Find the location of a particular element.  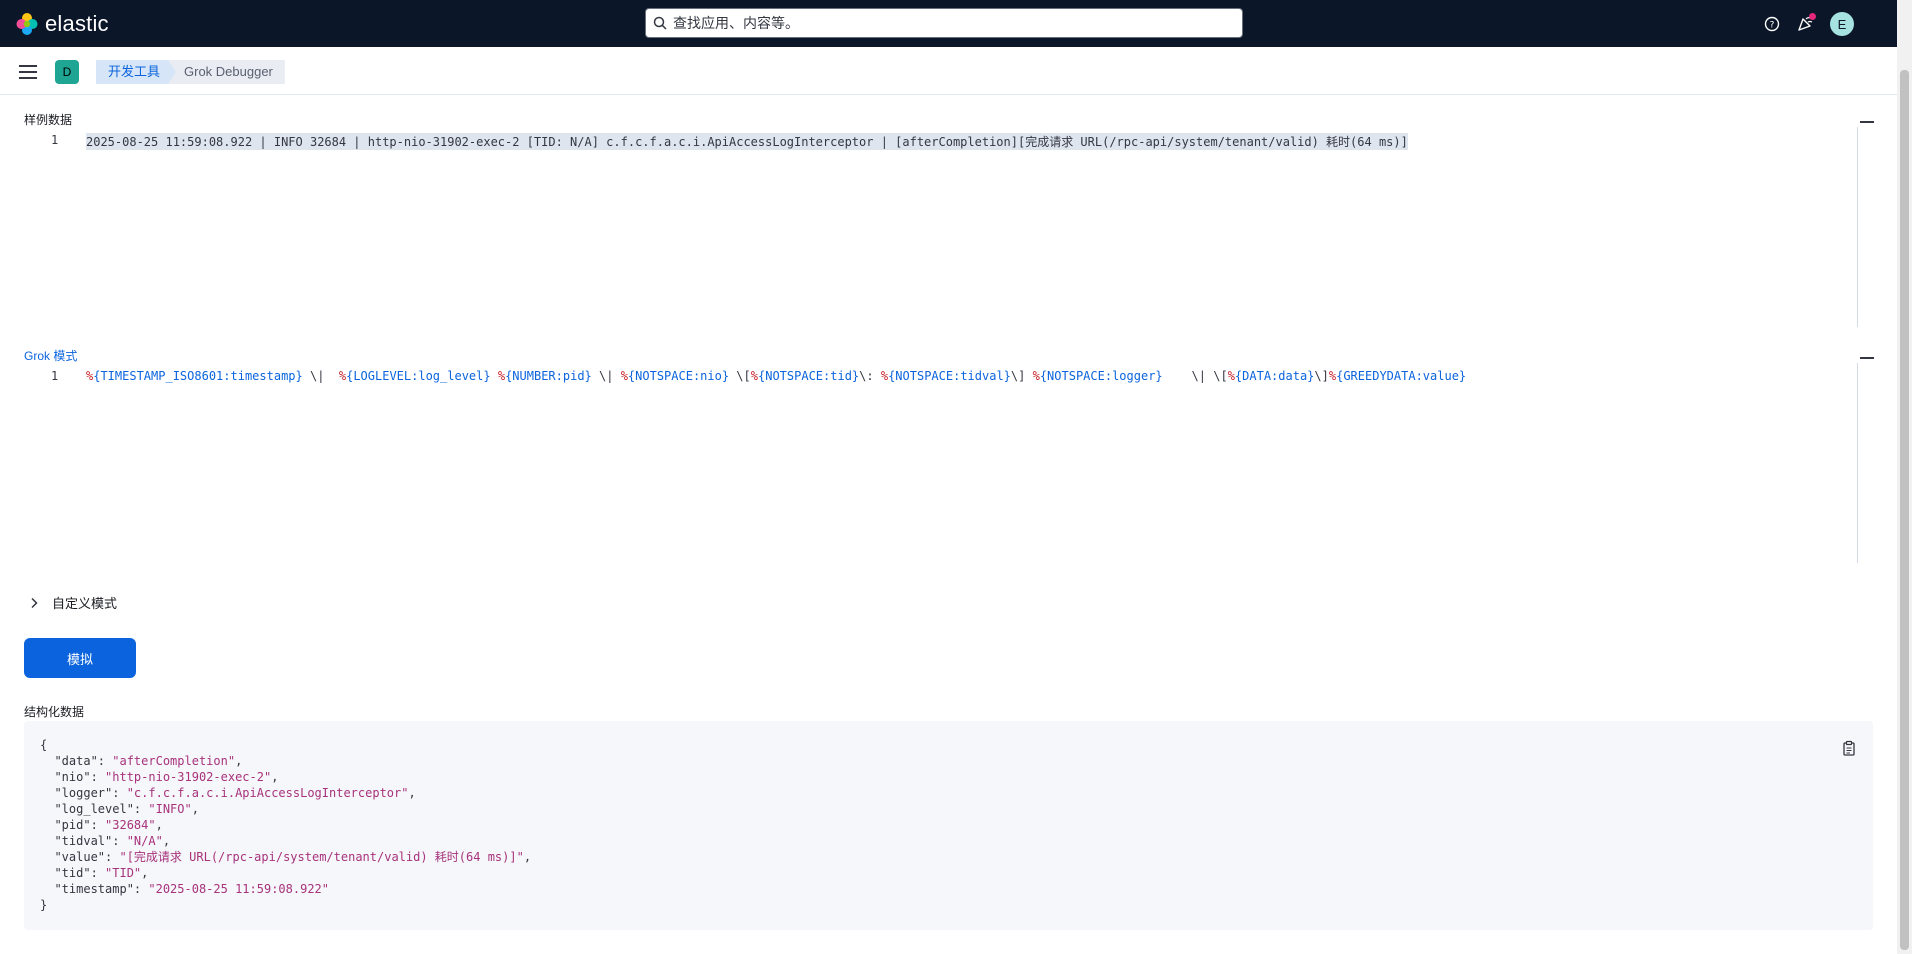

structured-data-label: 结构化数据 is located at coordinates (54, 712).